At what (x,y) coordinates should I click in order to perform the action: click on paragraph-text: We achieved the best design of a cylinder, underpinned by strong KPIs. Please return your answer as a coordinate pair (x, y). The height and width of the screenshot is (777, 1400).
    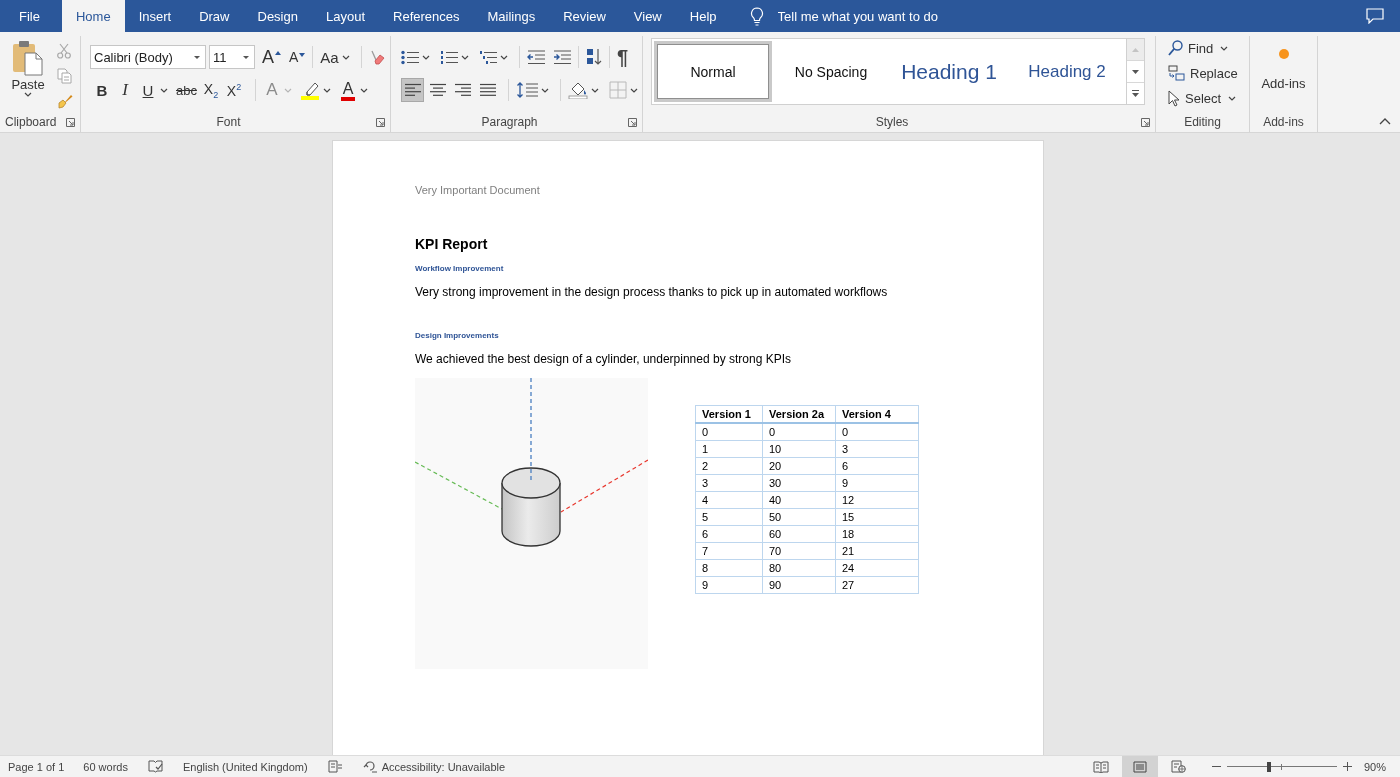
    Looking at the image, I should click on (603, 359).